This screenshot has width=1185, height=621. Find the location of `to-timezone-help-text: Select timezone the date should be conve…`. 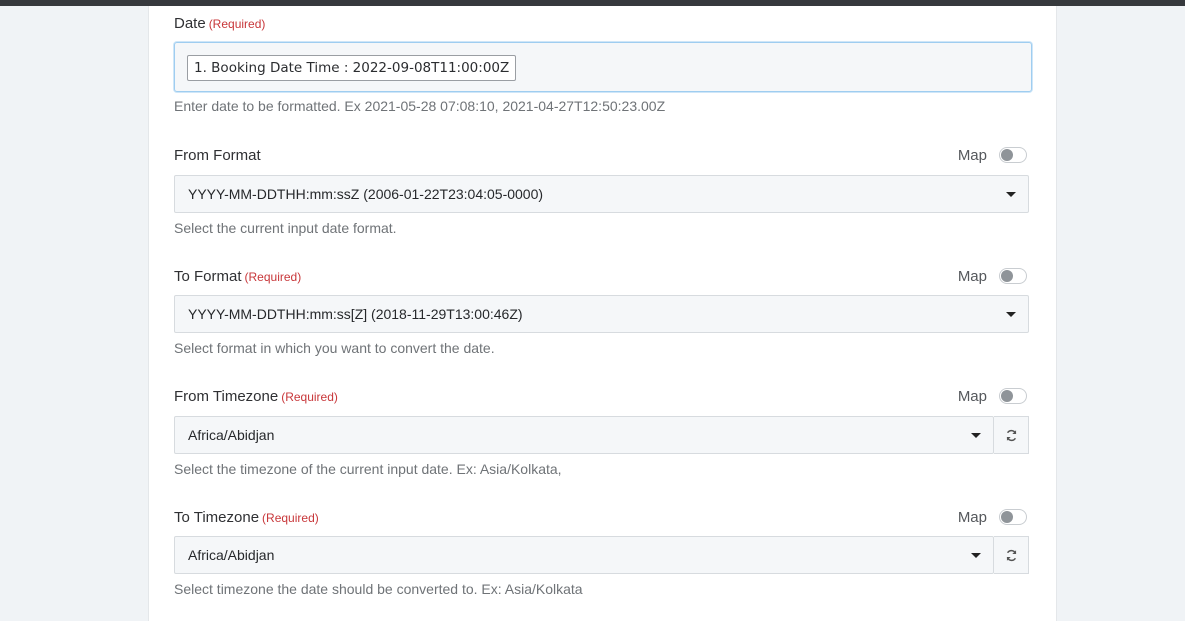

to-timezone-help-text: Select timezone the date should be conve… is located at coordinates (378, 589).